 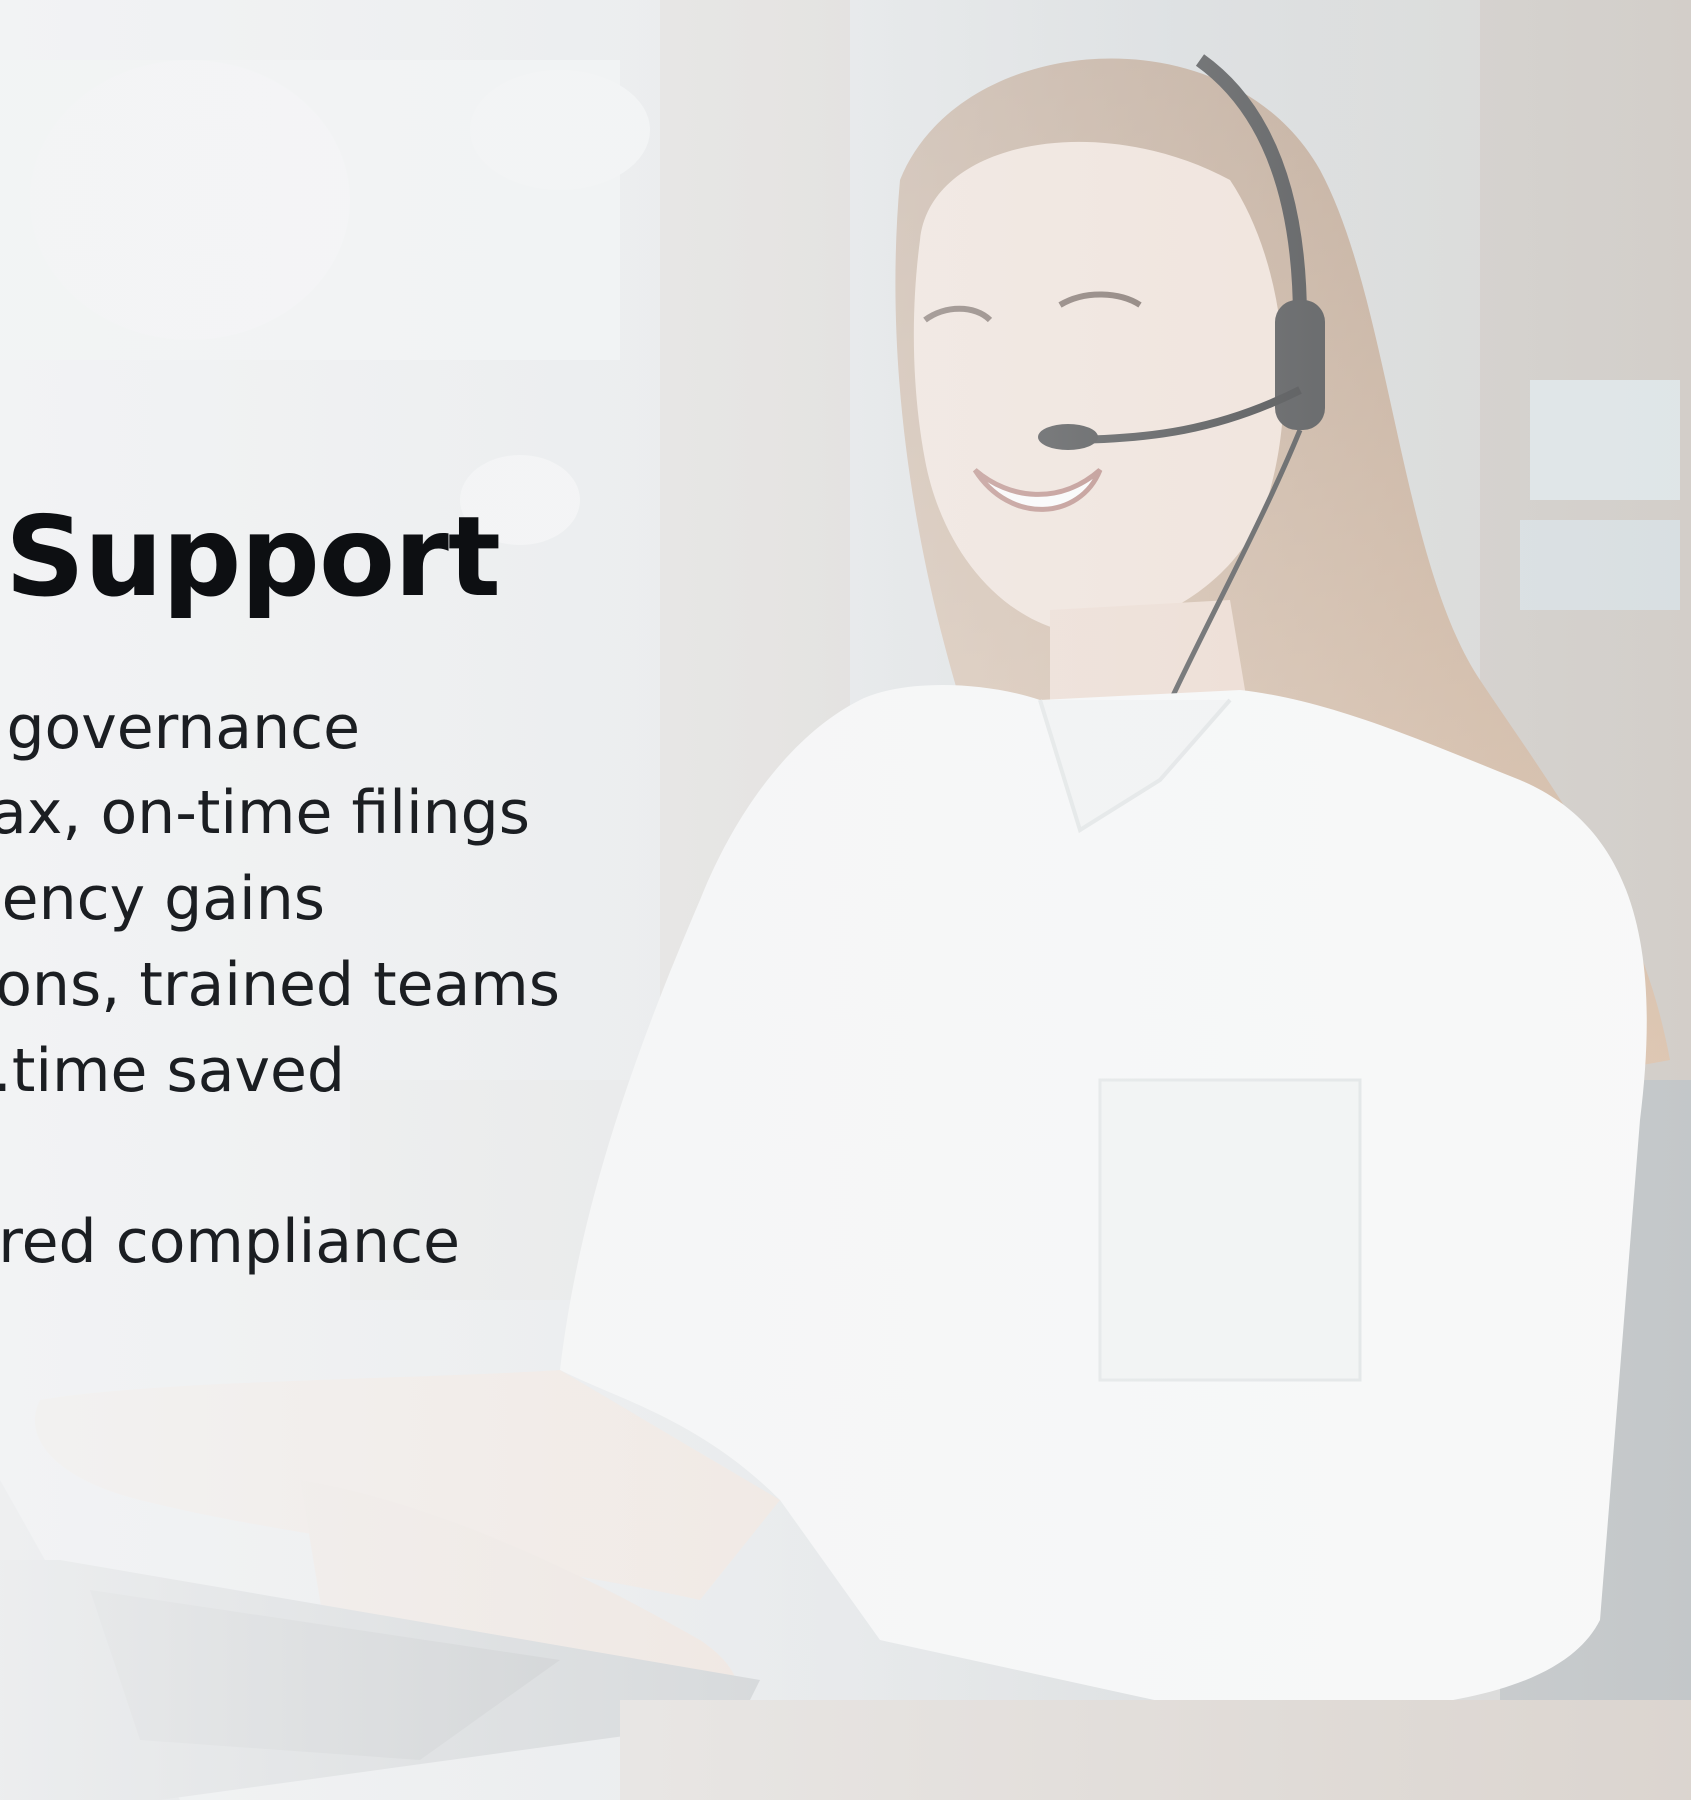 I want to click on list-item: time saved., so click(x=172, y=1071).